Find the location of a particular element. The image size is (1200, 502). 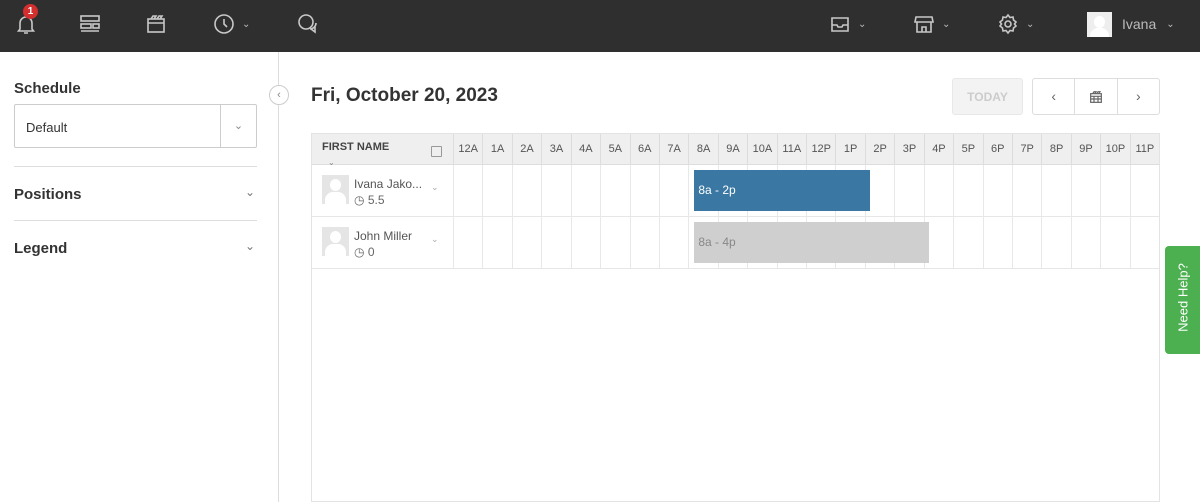

hour-header: 4P is located at coordinates (938, 149).